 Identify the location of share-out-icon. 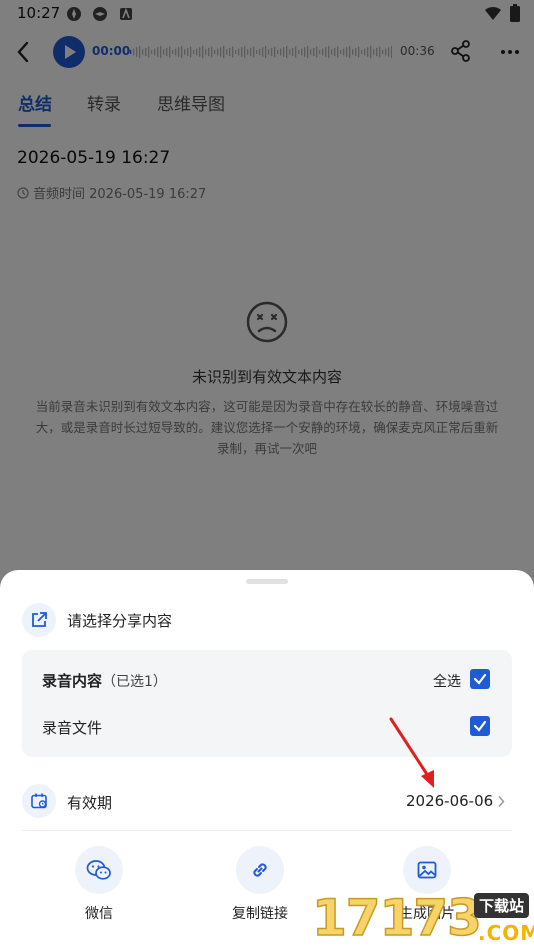
(39, 620).